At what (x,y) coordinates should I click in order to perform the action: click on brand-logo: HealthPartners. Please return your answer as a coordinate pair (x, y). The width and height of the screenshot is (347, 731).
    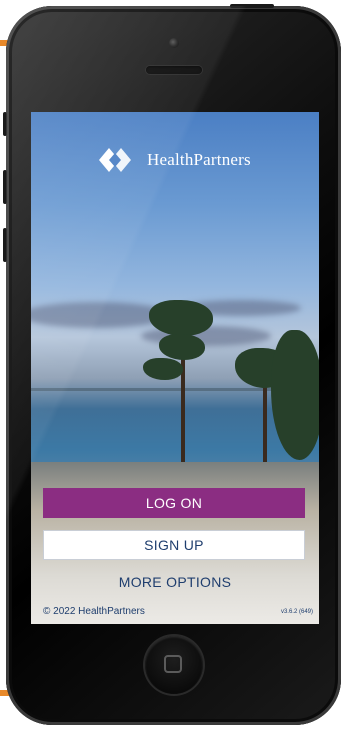
    Looking at the image, I should click on (174, 160).